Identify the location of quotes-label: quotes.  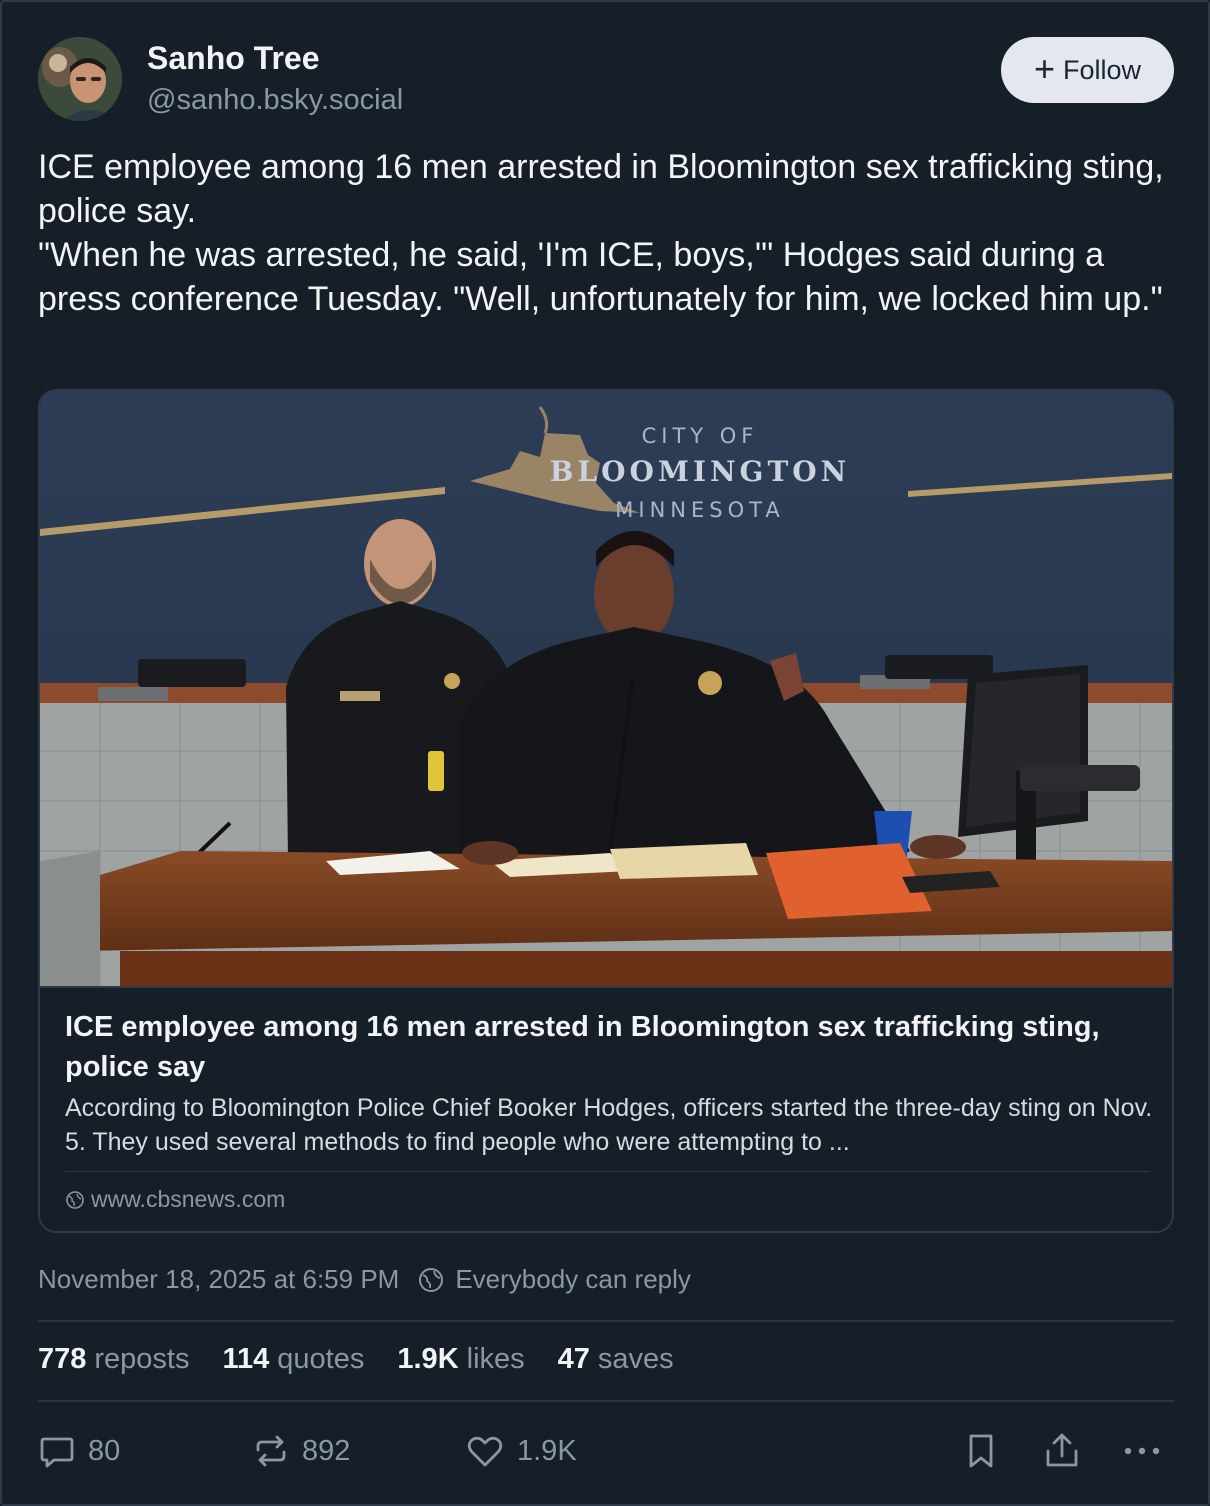
(321, 1359).